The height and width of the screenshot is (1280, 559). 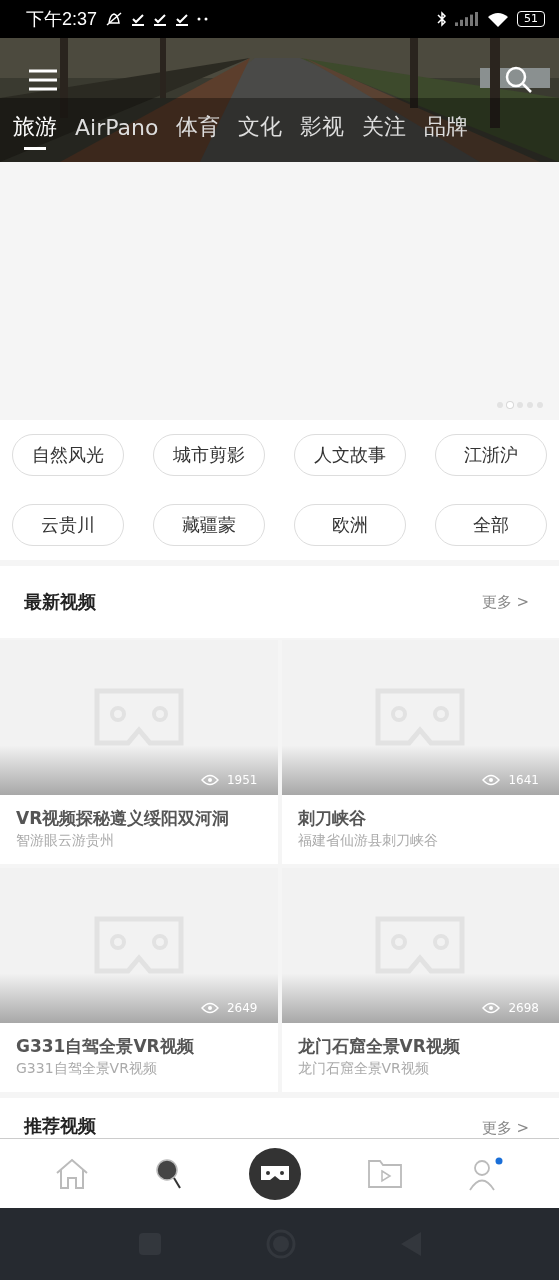 I want to click on category-chip: 城市剪影, so click(x=209, y=455).